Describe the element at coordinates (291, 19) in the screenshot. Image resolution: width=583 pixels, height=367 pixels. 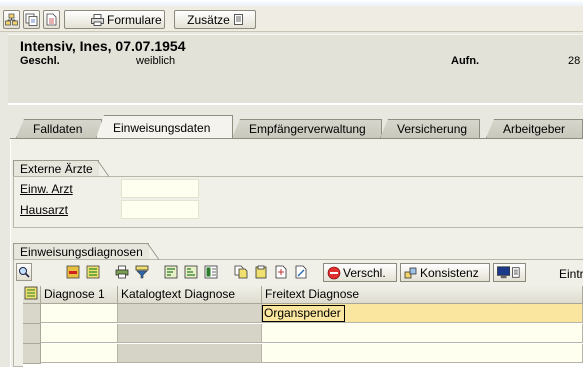
I see `application-toolbar: Formulare Zusätze` at that location.